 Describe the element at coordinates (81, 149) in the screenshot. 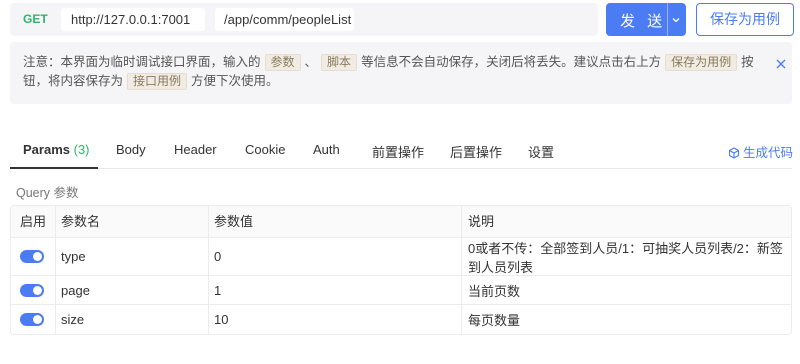

I see `params-count: (3)` at that location.